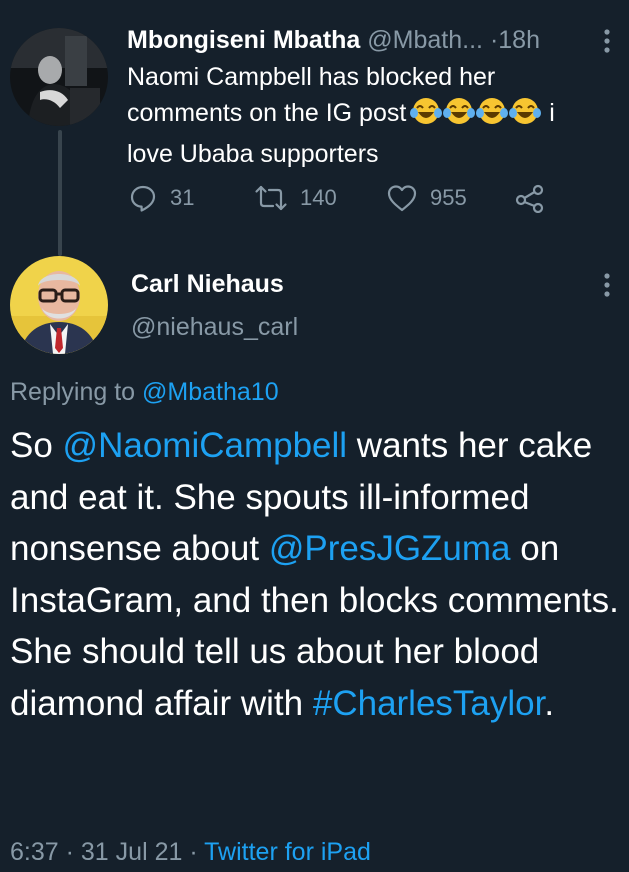  I want to click on retweet-button: 140, so click(295, 198).